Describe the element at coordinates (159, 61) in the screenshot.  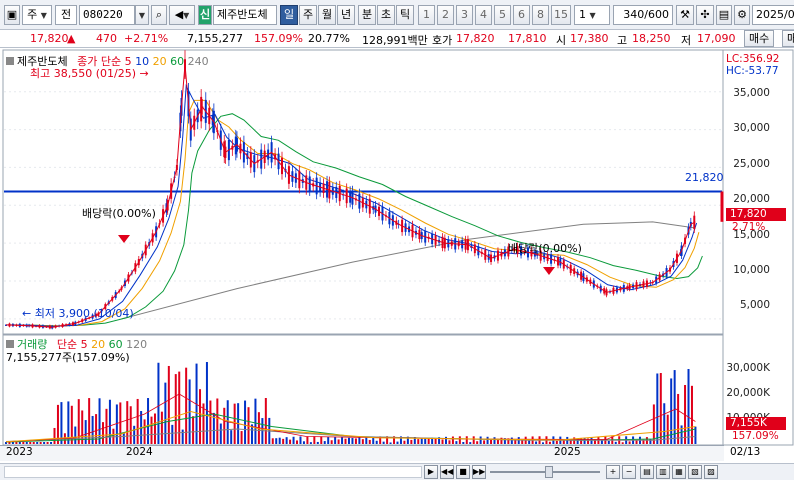
I see `ma-20-label: 20` at that location.